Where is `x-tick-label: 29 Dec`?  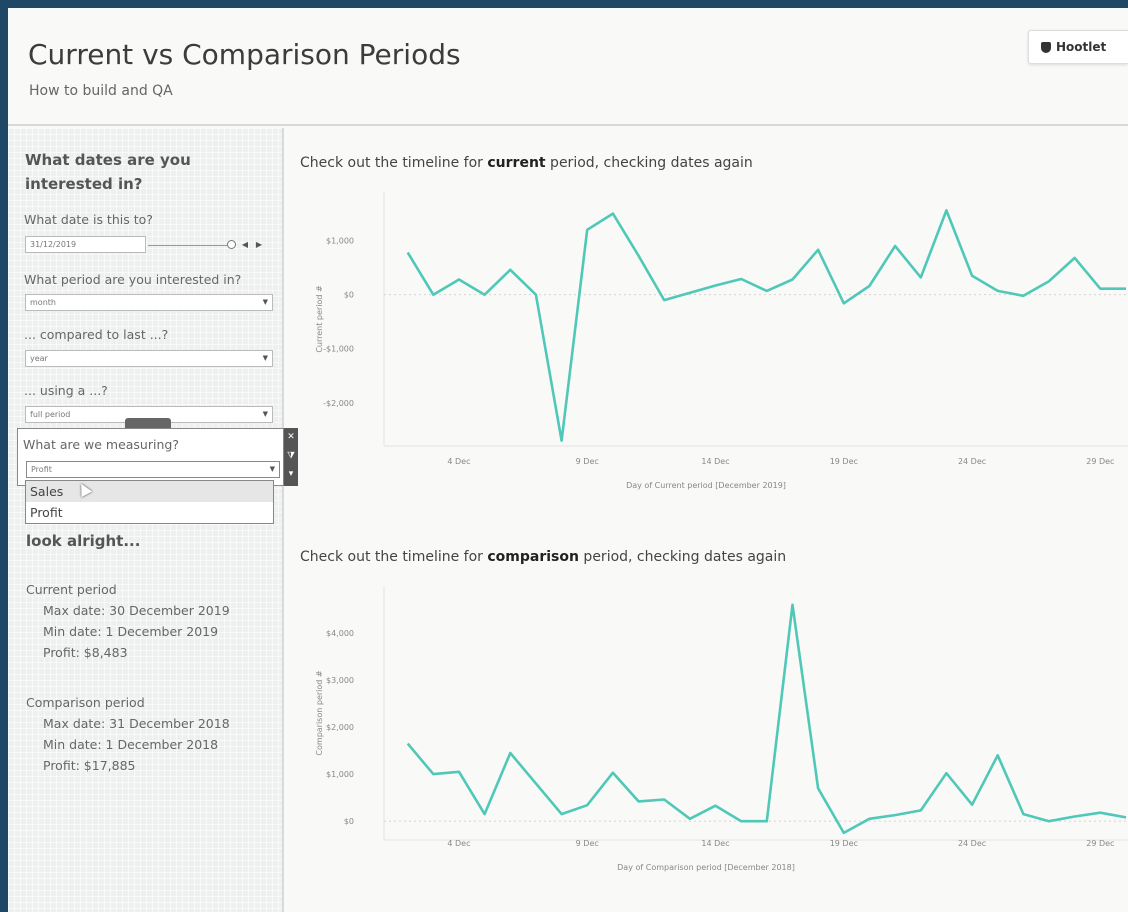 x-tick-label: 29 Dec is located at coordinates (1100, 843).